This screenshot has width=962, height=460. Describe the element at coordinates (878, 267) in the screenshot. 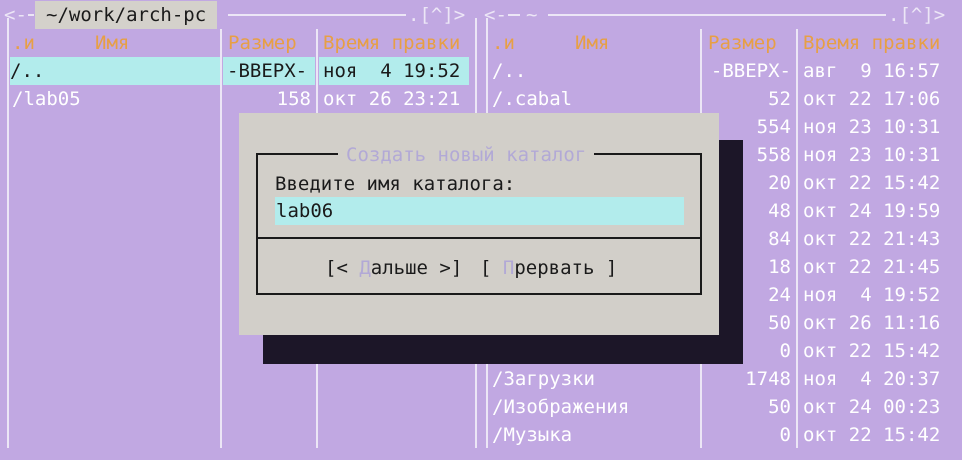

I see `right-row-mtime: окт 22 21:45` at that location.